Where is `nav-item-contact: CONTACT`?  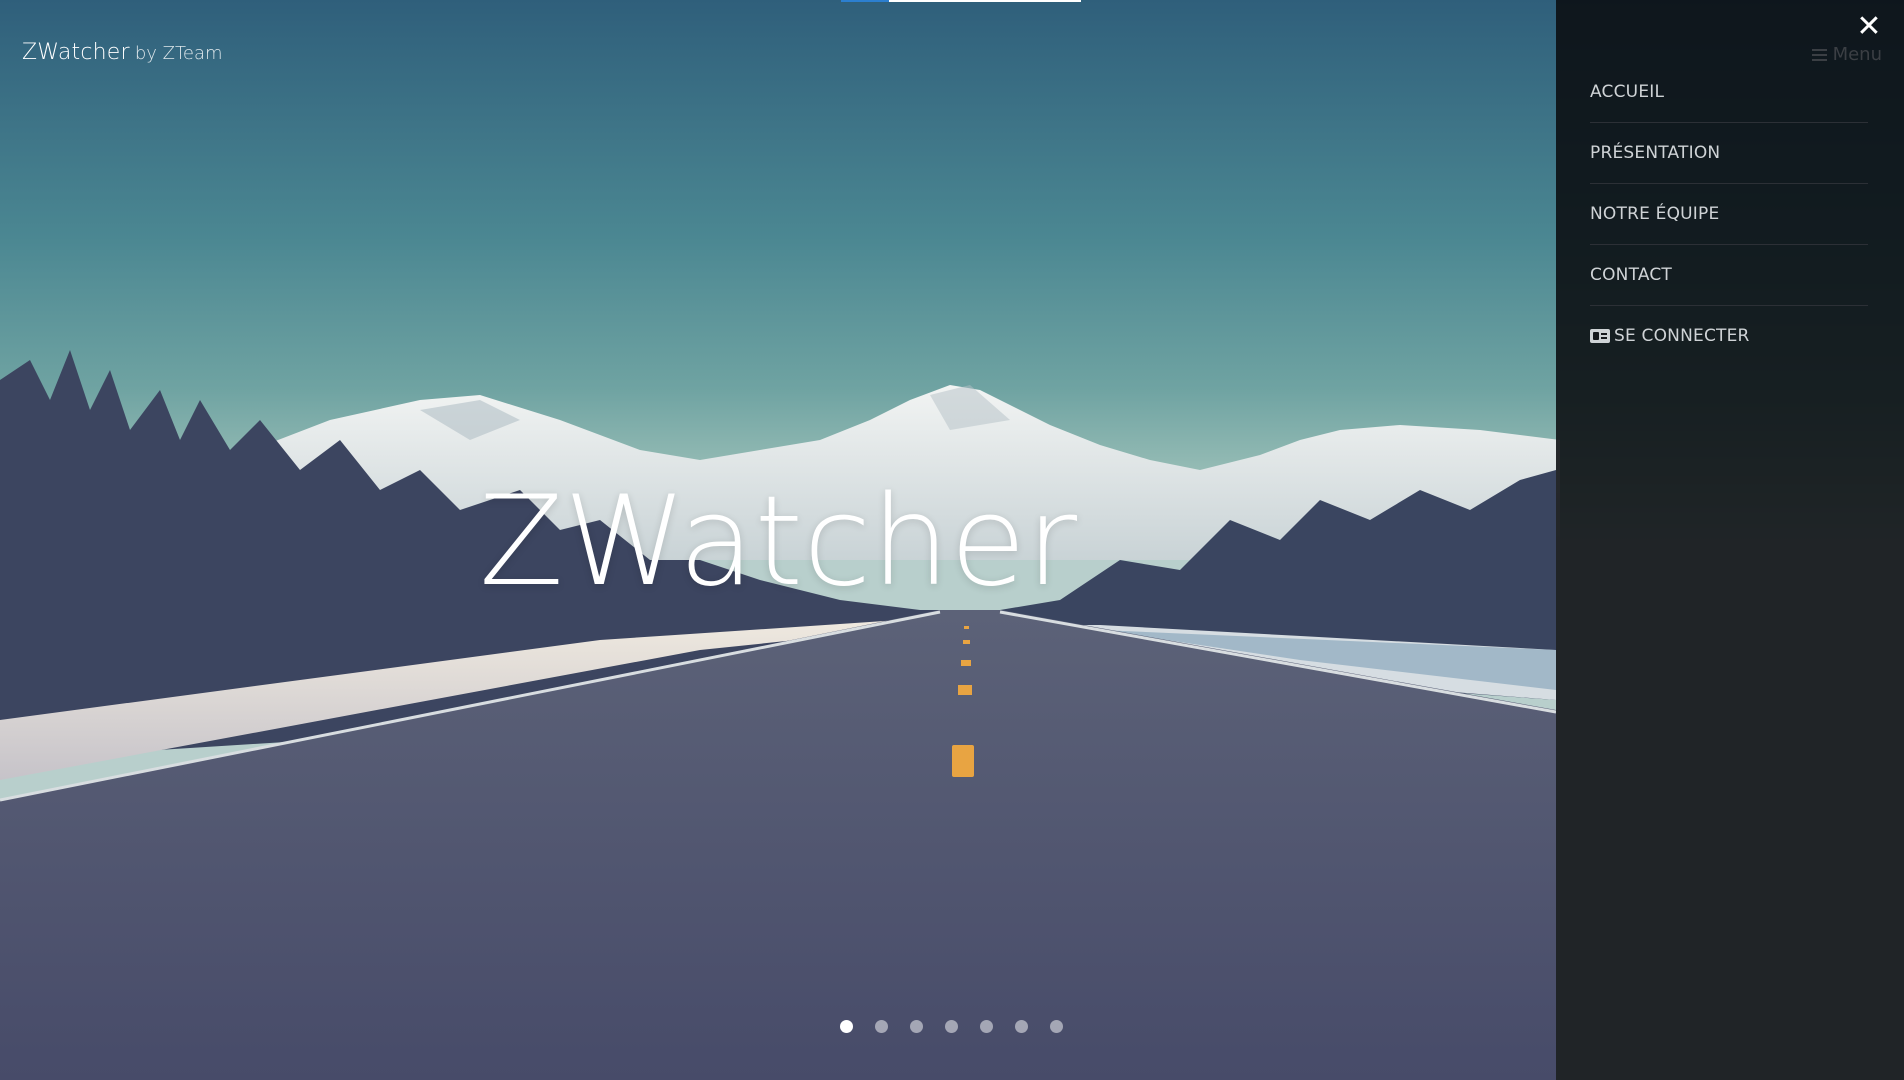 nav-item-contact: CONTACT is located at coordinates (1729, 275).